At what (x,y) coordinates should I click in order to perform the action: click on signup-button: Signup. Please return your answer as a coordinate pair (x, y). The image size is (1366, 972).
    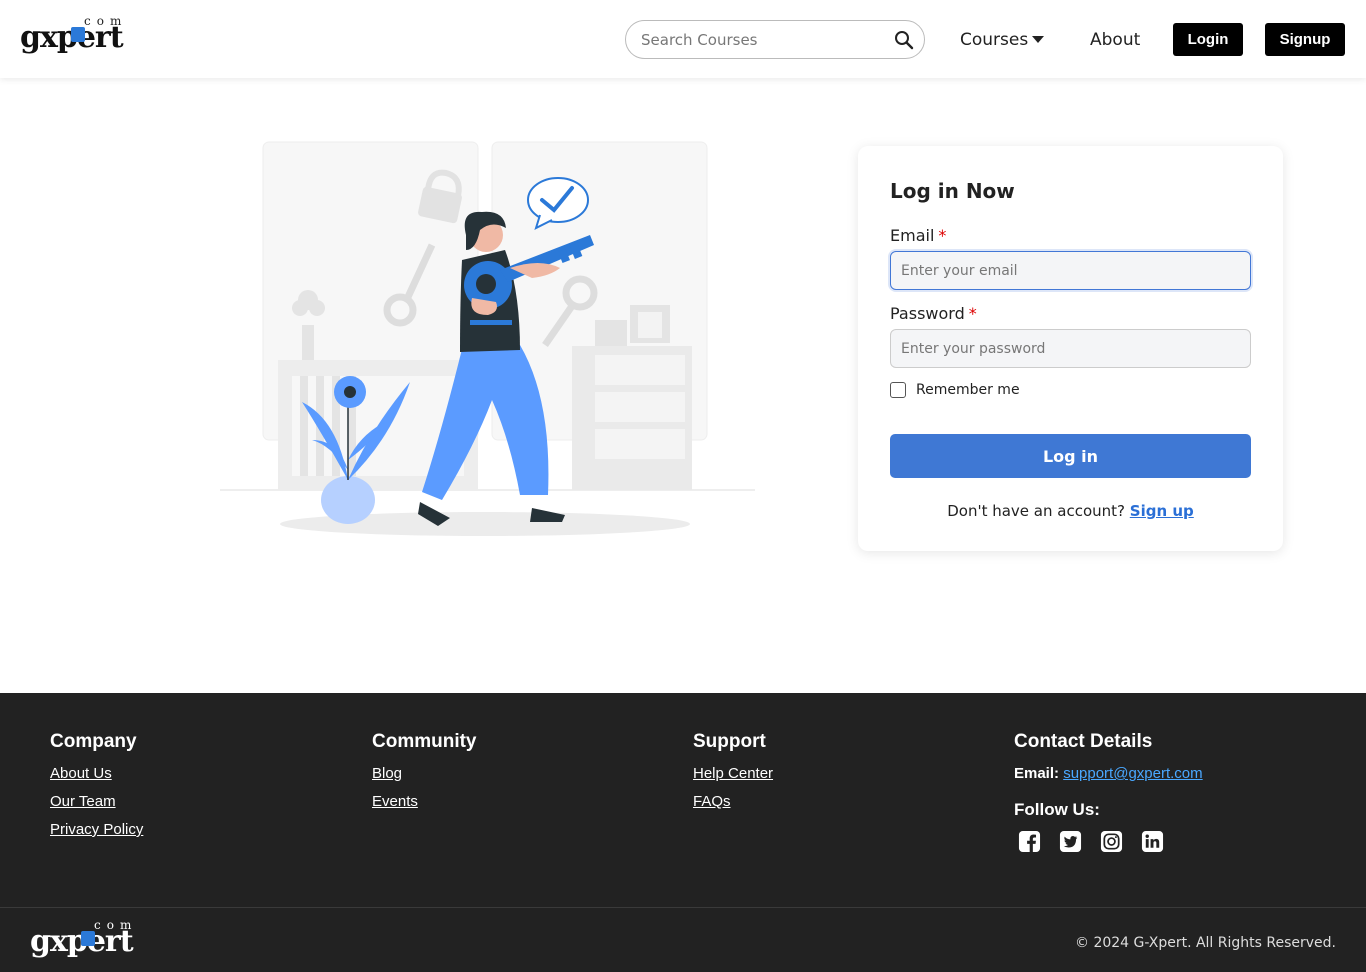
    Looking at the image, I should click on (1305, 39).